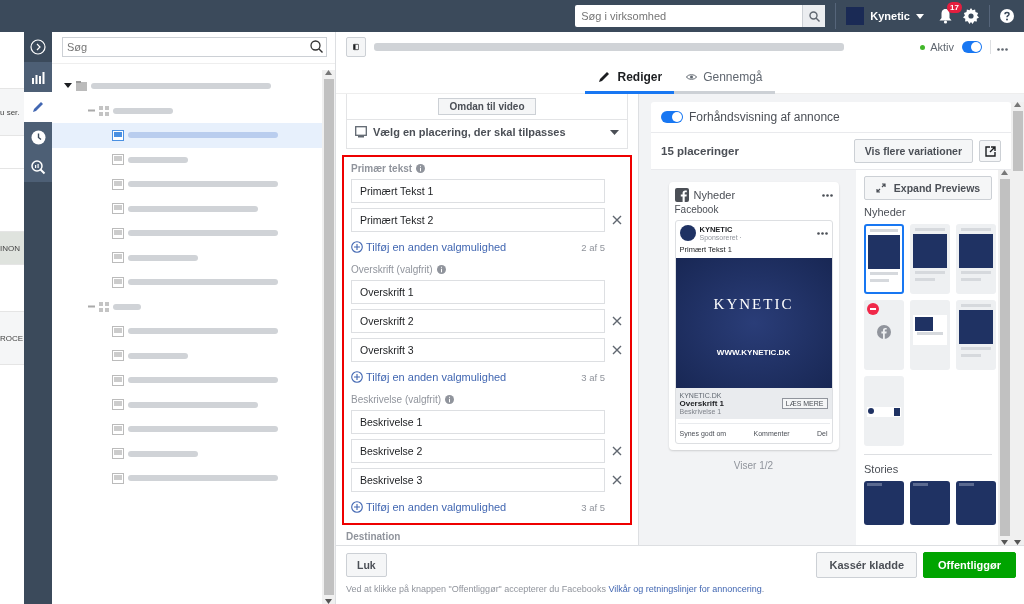 This screenshot has height=604, width=1024. Describe the element at coordinates (396, 399) in the screenshot. I see `field-label: Beskrivelse (valgfrit)` at that location.